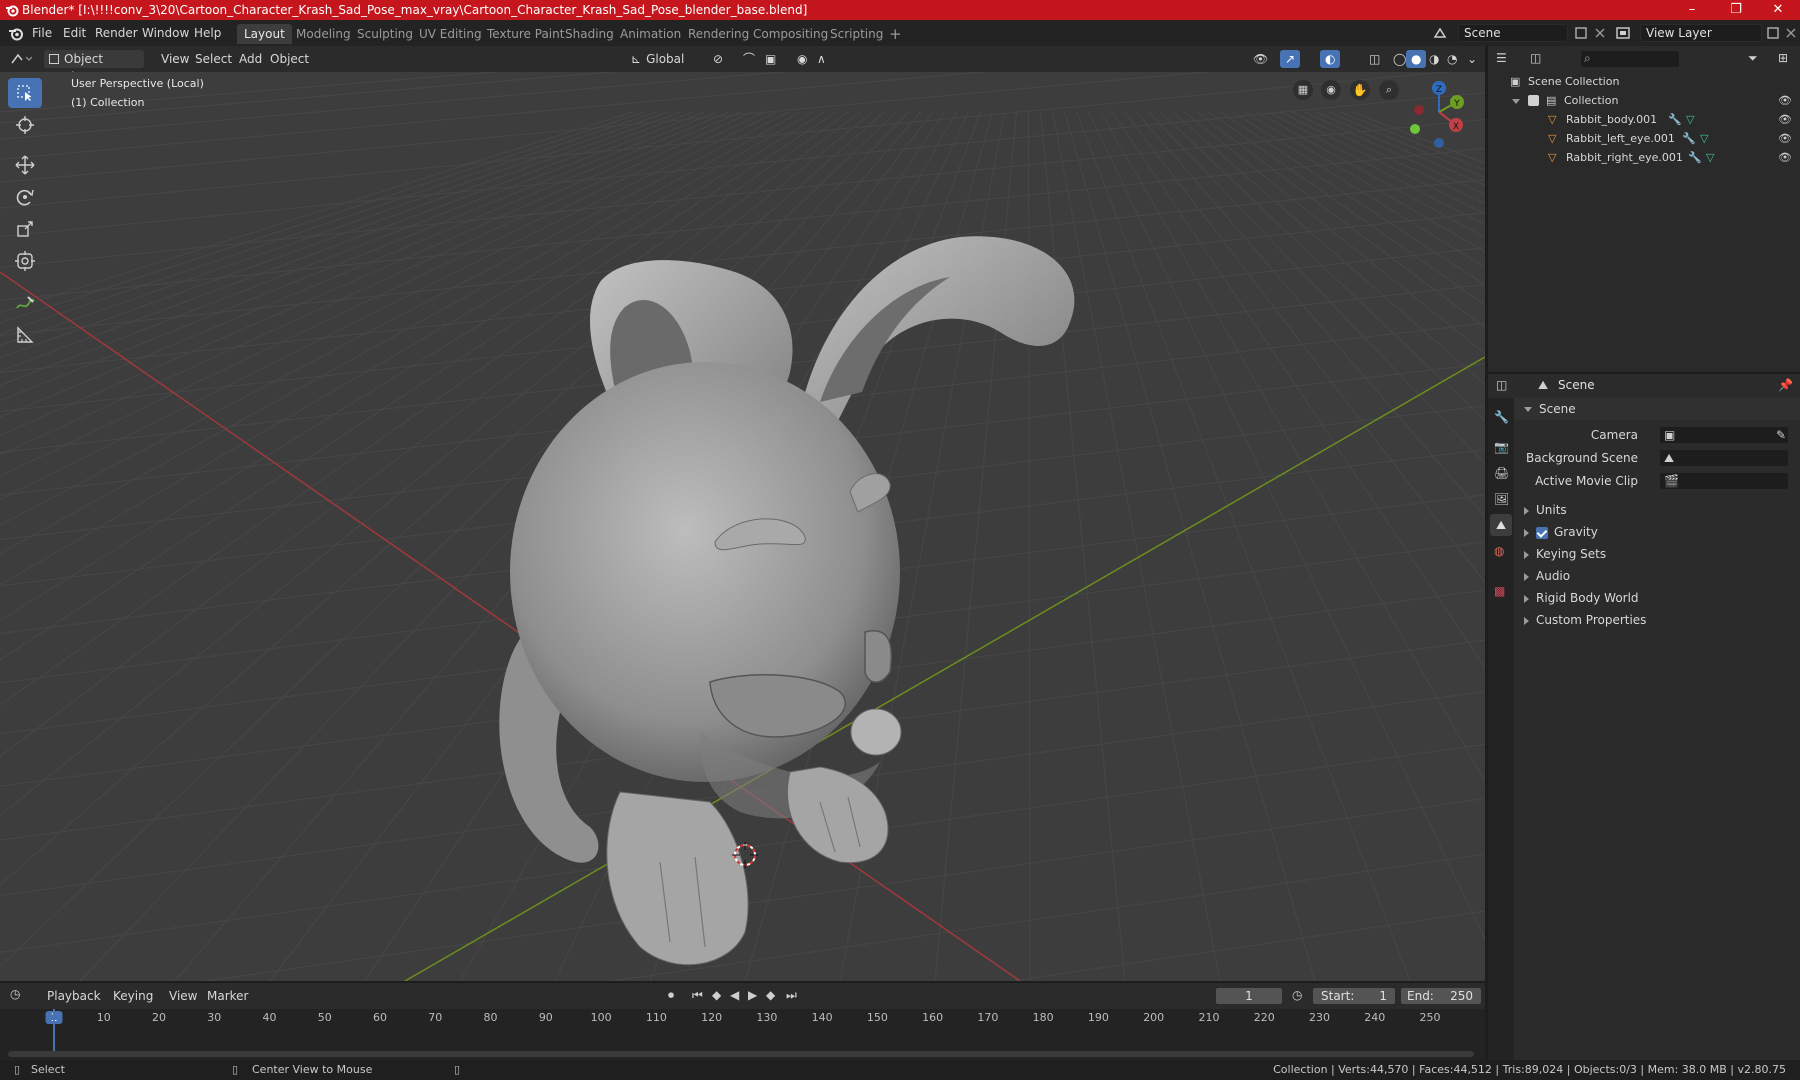 This screenshot has height=1080, width=1800. Describe the element at coordinates (697, 995) in the screenshot. I see `jump-start-icon: ⏮` at that location.